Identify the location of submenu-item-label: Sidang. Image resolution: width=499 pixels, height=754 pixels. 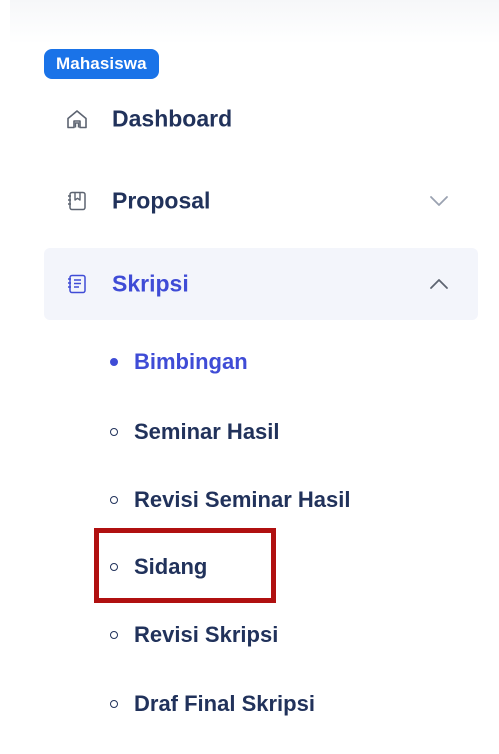
(171, 566).